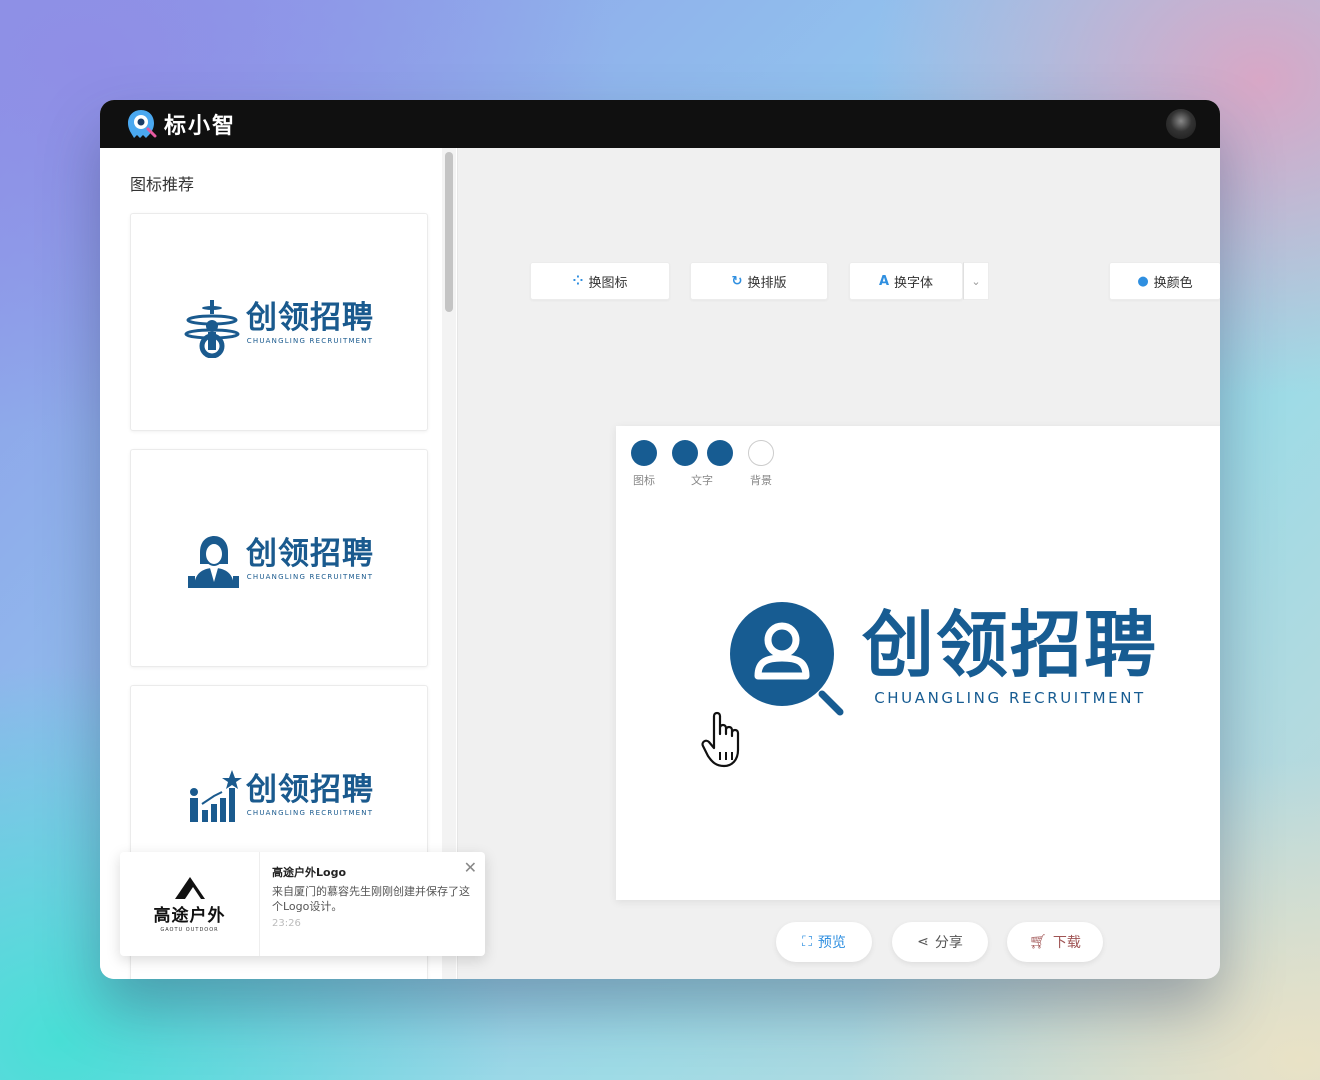  Describe the element at coordinates (309, 872) in the screenshot. I see `toast-title: 高途户外Logo` at that location.